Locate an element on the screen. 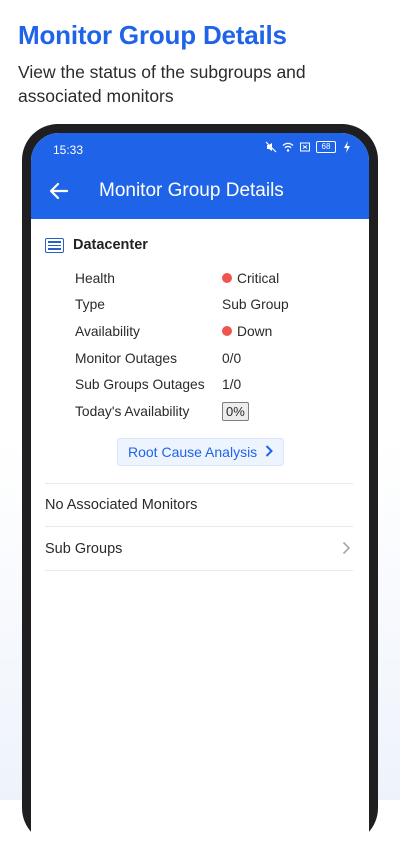 The height and width of the screenshot is (844, 400). status-bar: 15:33 68 is located at coordinates (200, 148).